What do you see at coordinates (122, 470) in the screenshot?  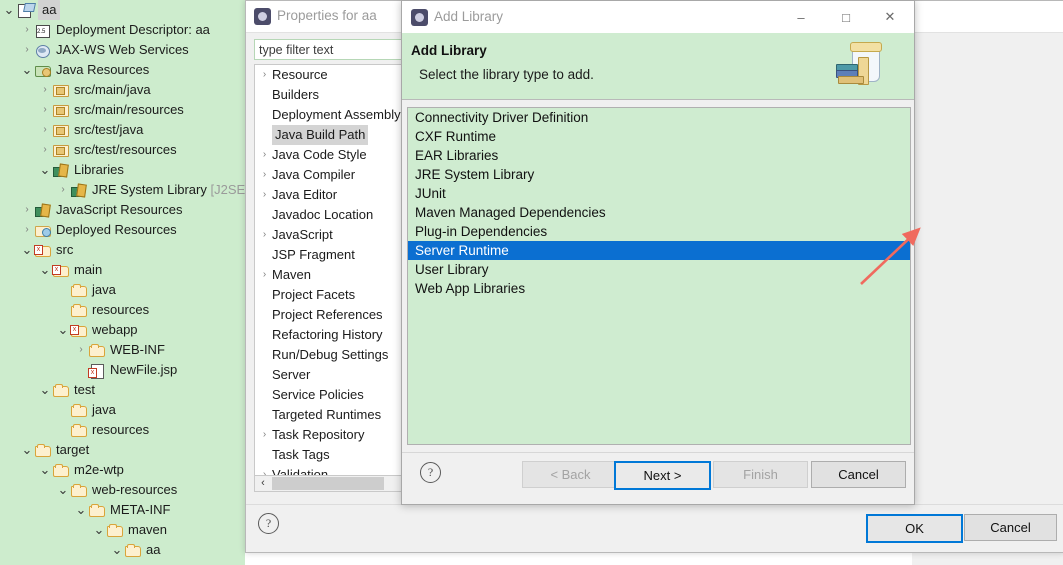 I see `tree-item-m2e-wtp: ⌄ m2e-wtp` at bounding box center [122, 470].